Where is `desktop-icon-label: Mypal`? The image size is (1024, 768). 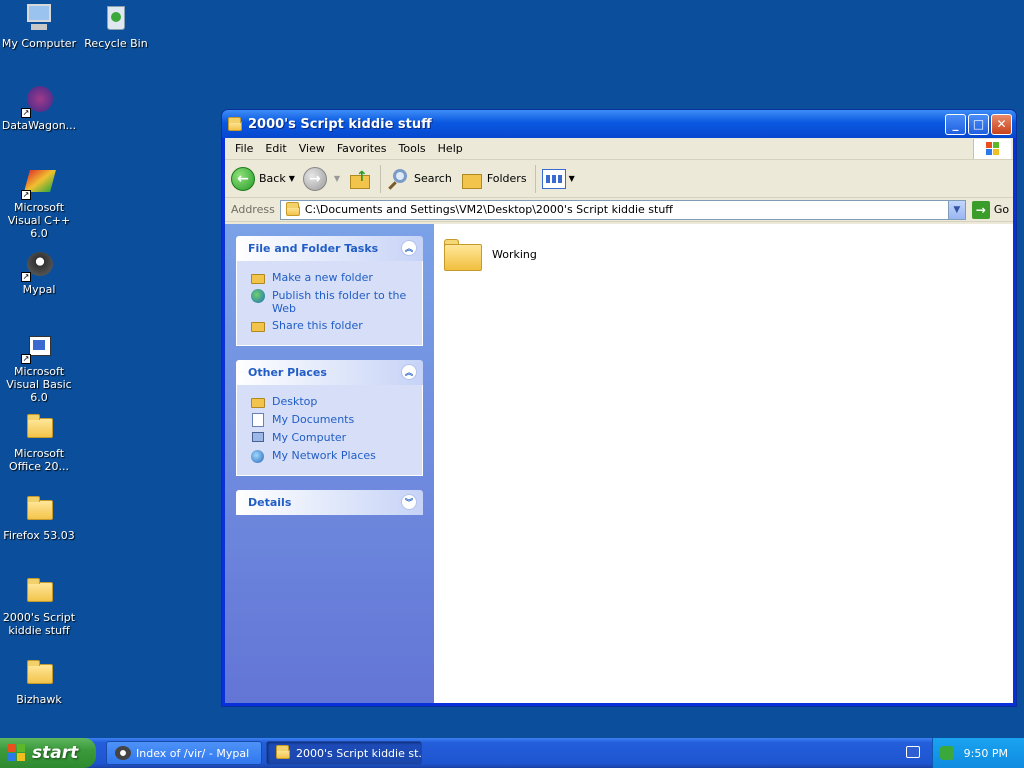
desktop-icon-label: Mypal is located at coordinates (39, 289).